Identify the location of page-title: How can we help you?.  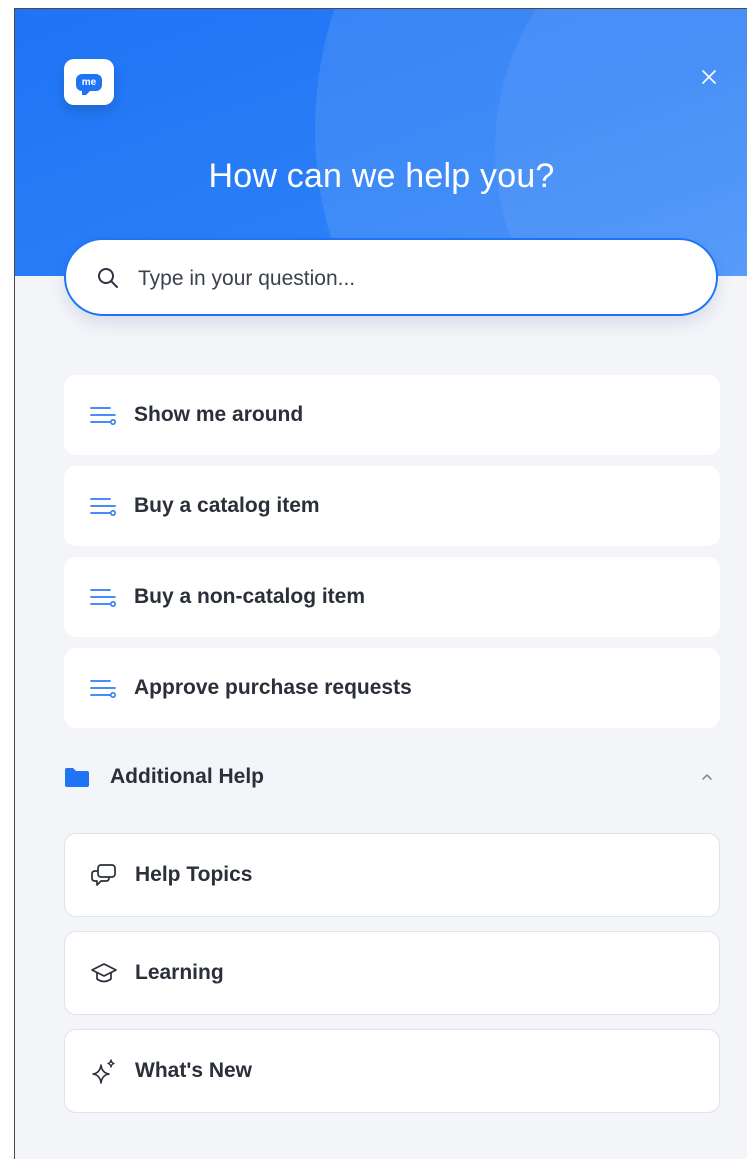
(381, 176).